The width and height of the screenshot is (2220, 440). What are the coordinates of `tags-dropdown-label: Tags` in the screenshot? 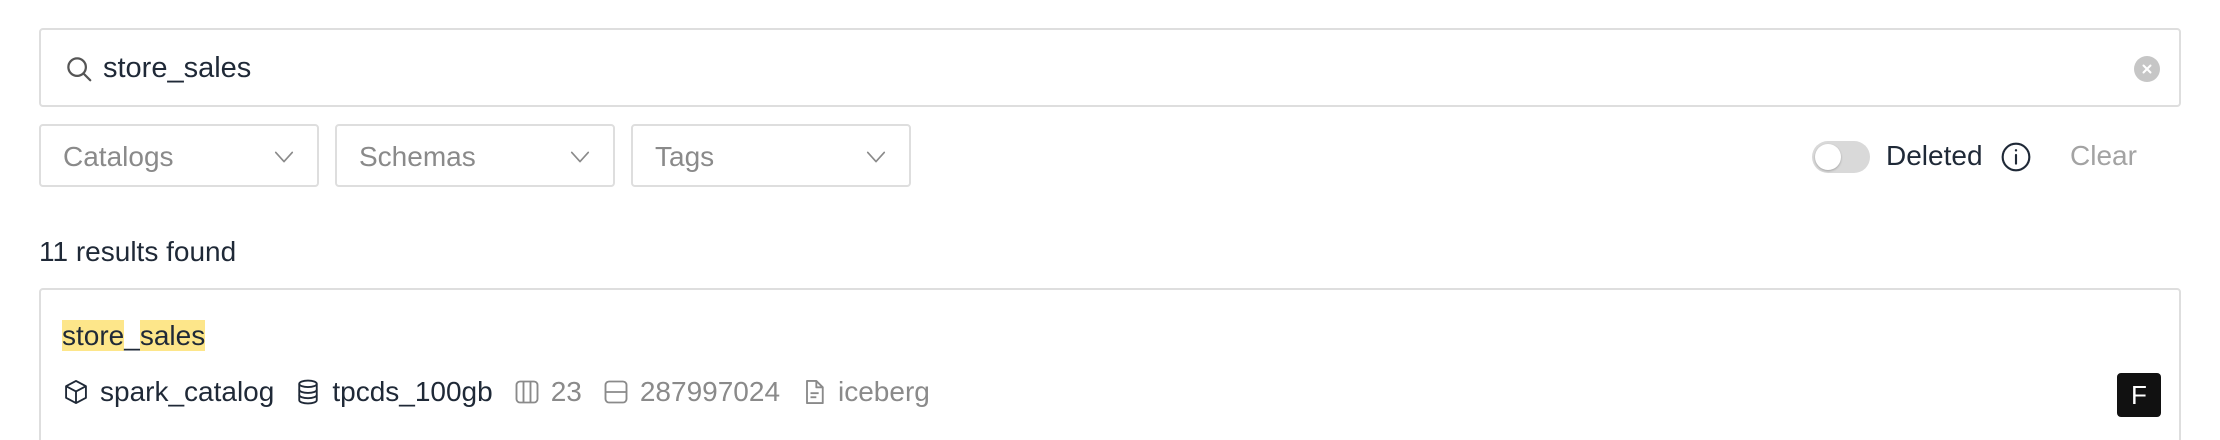 It's located at (685, 156).